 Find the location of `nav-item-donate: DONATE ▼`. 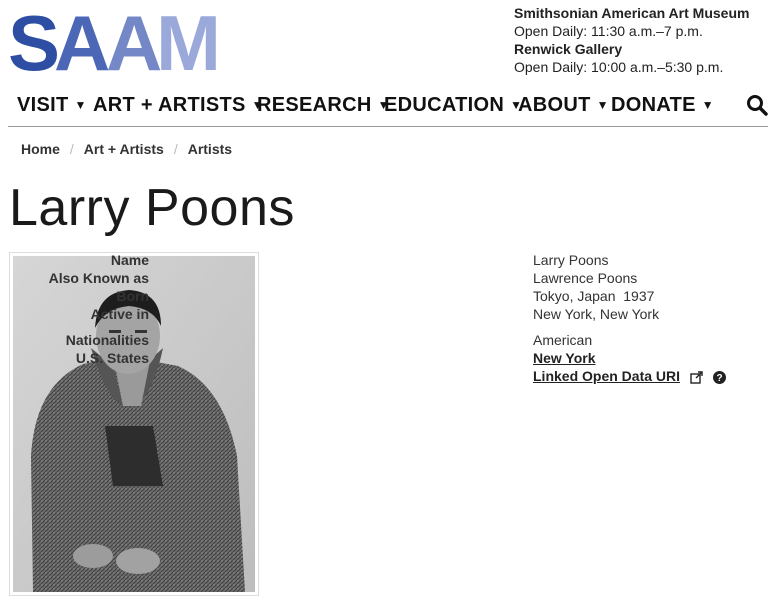

nav-item-donate: DONATE ▼ is located at coordinates (662, 105).